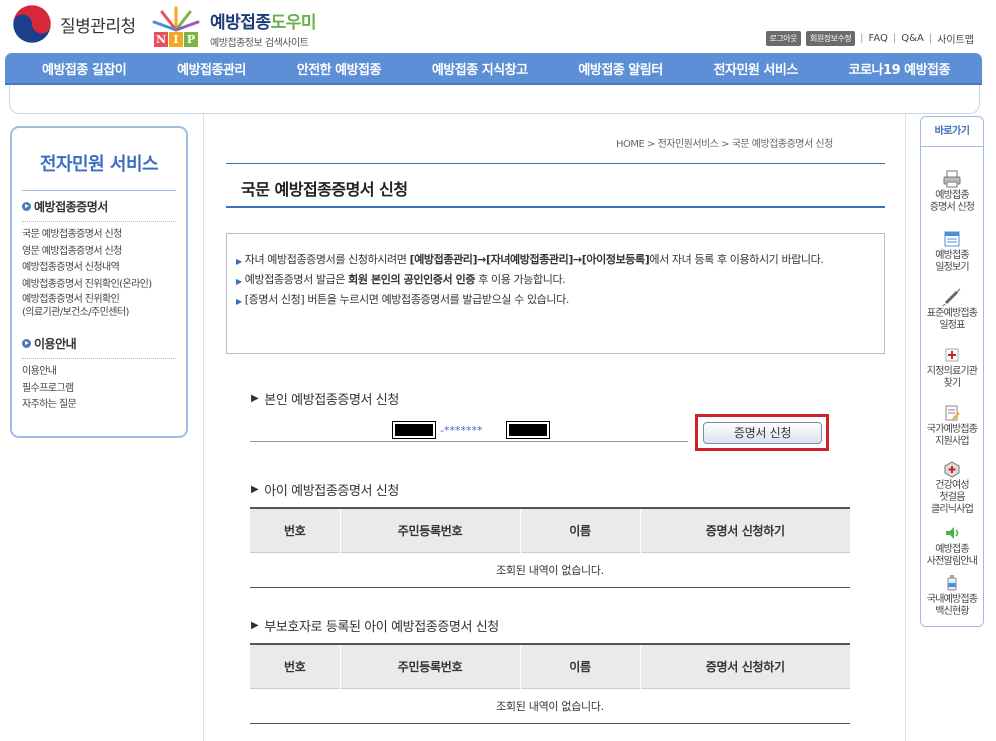 The width and height of the screenshot is (996, 741). Describe the element at coordinates (952, 429) in the screenshot. I see `quick-link-label: 국가예방접종` at that location.